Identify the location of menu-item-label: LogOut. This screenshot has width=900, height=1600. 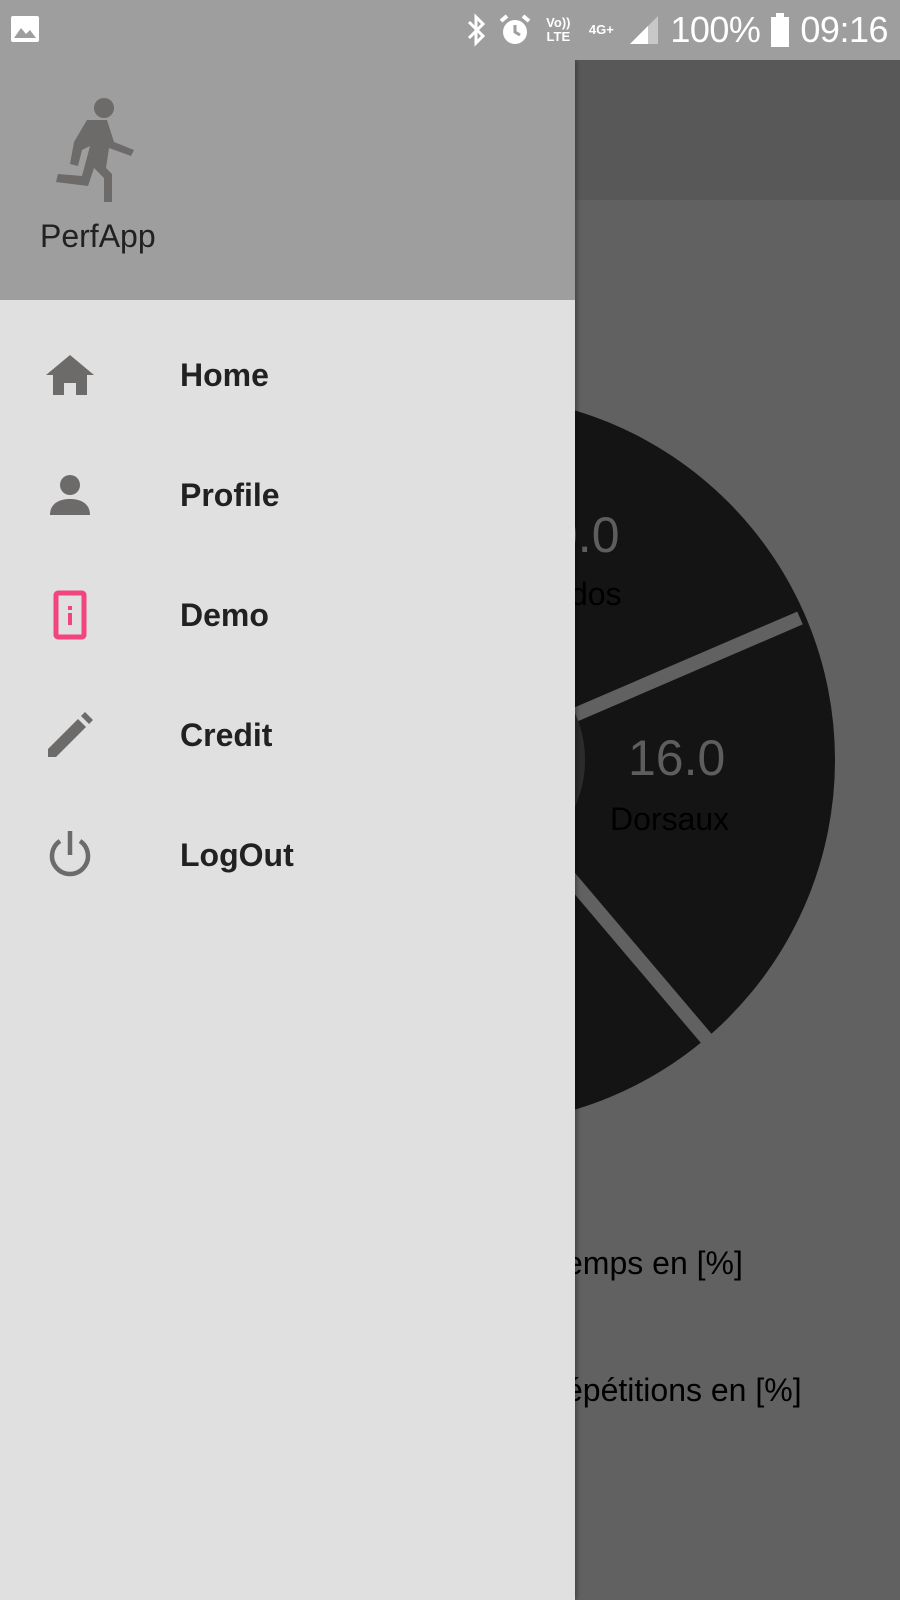
(237, 854).